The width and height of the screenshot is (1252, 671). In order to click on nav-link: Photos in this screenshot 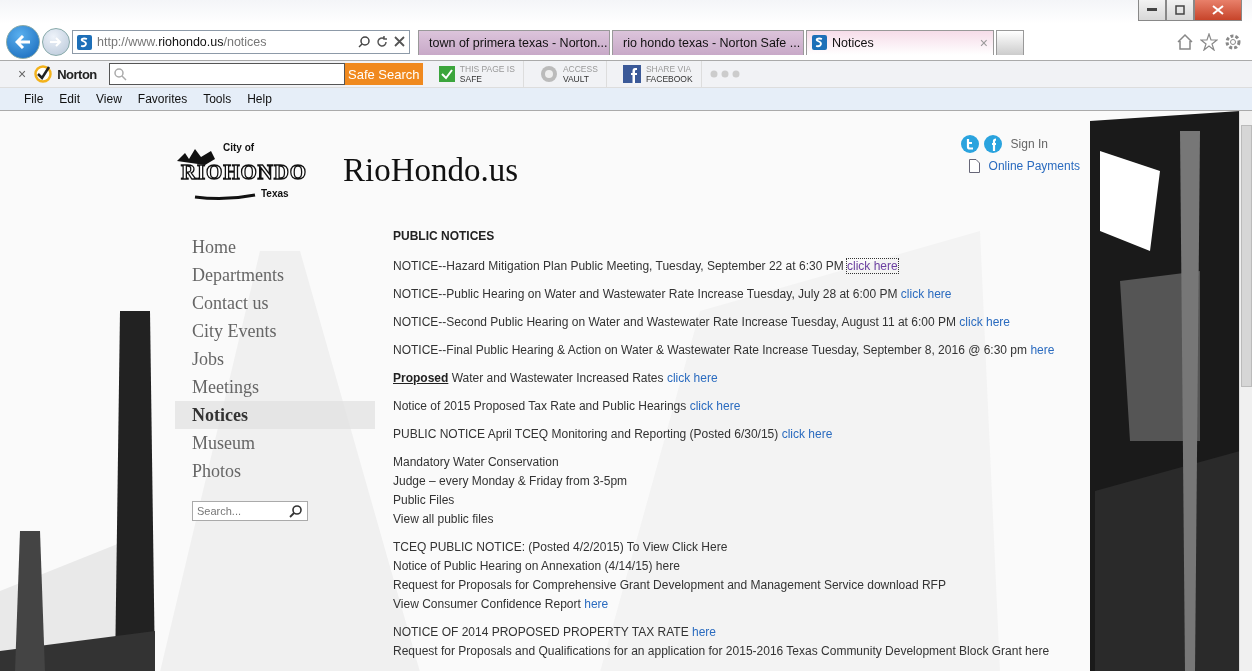, I will do `click(275, 471)`.